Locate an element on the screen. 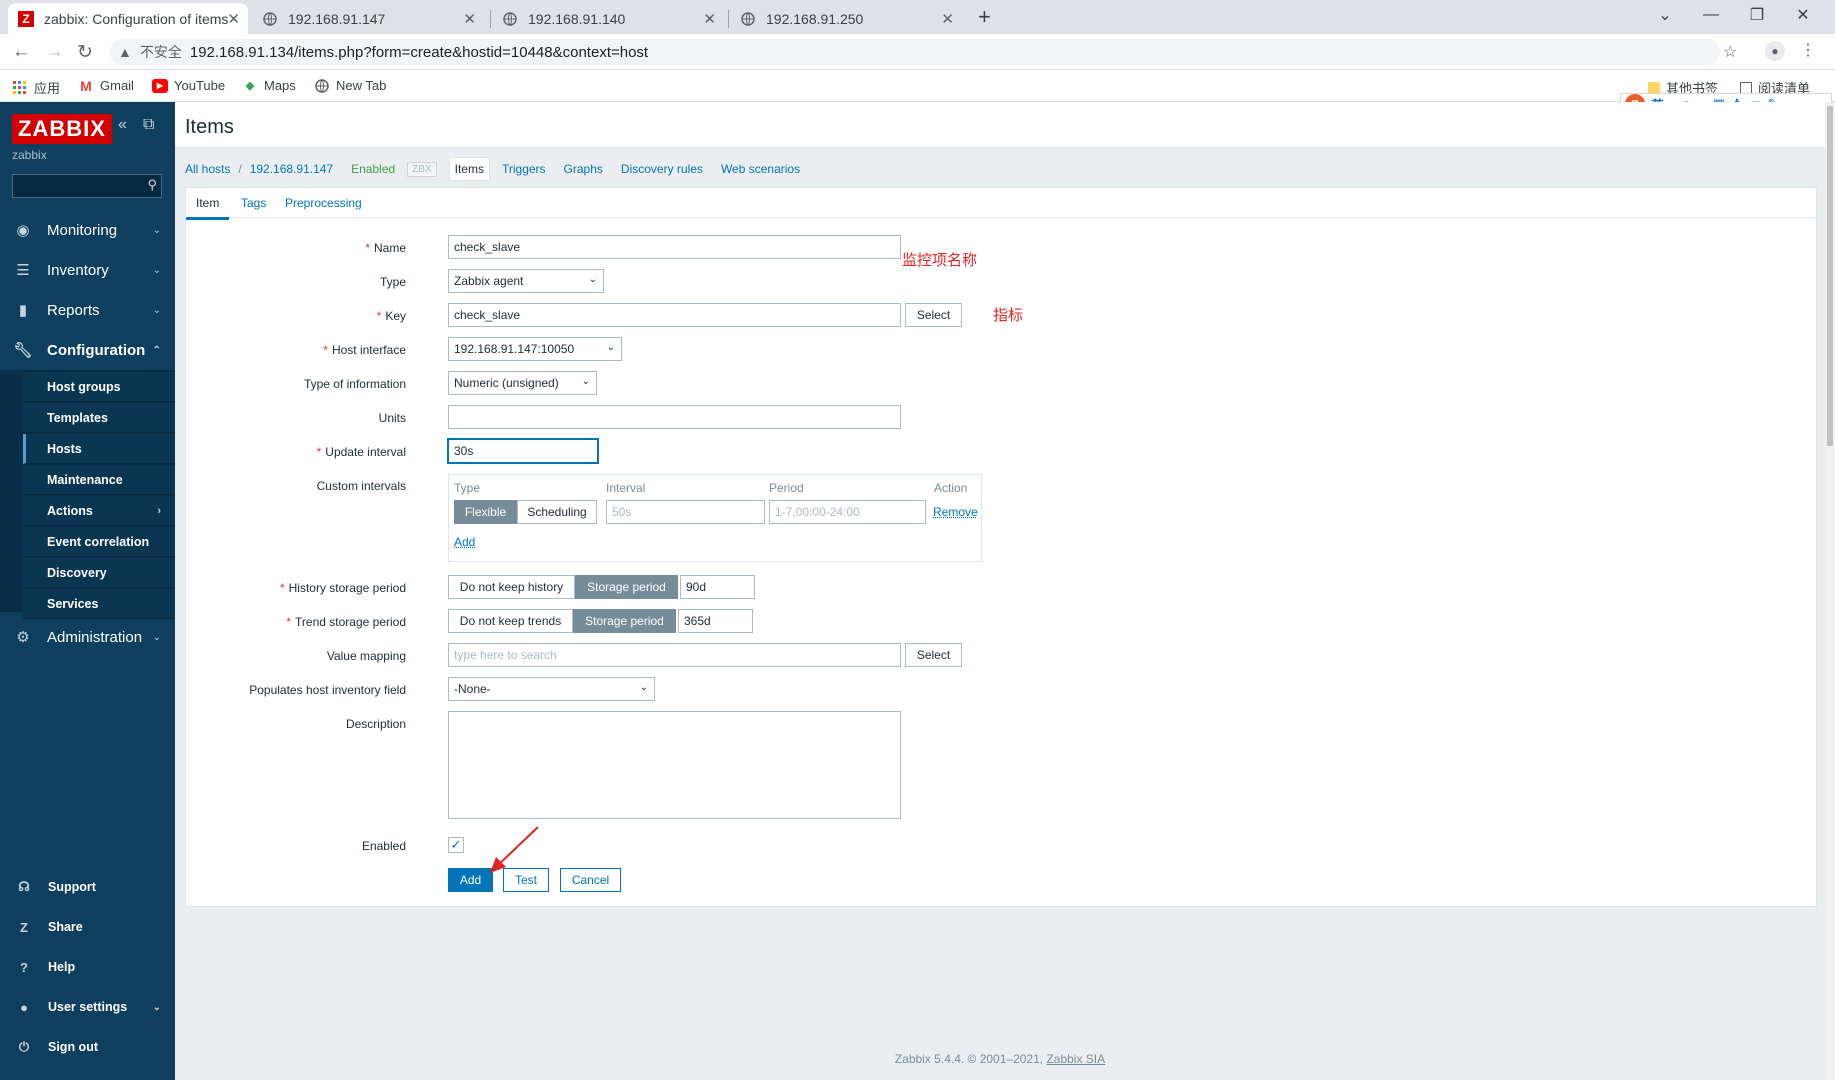 This screenshot has width=1835, height=1080. history-storage-option: Storage period is located at coordinates (626, 587).